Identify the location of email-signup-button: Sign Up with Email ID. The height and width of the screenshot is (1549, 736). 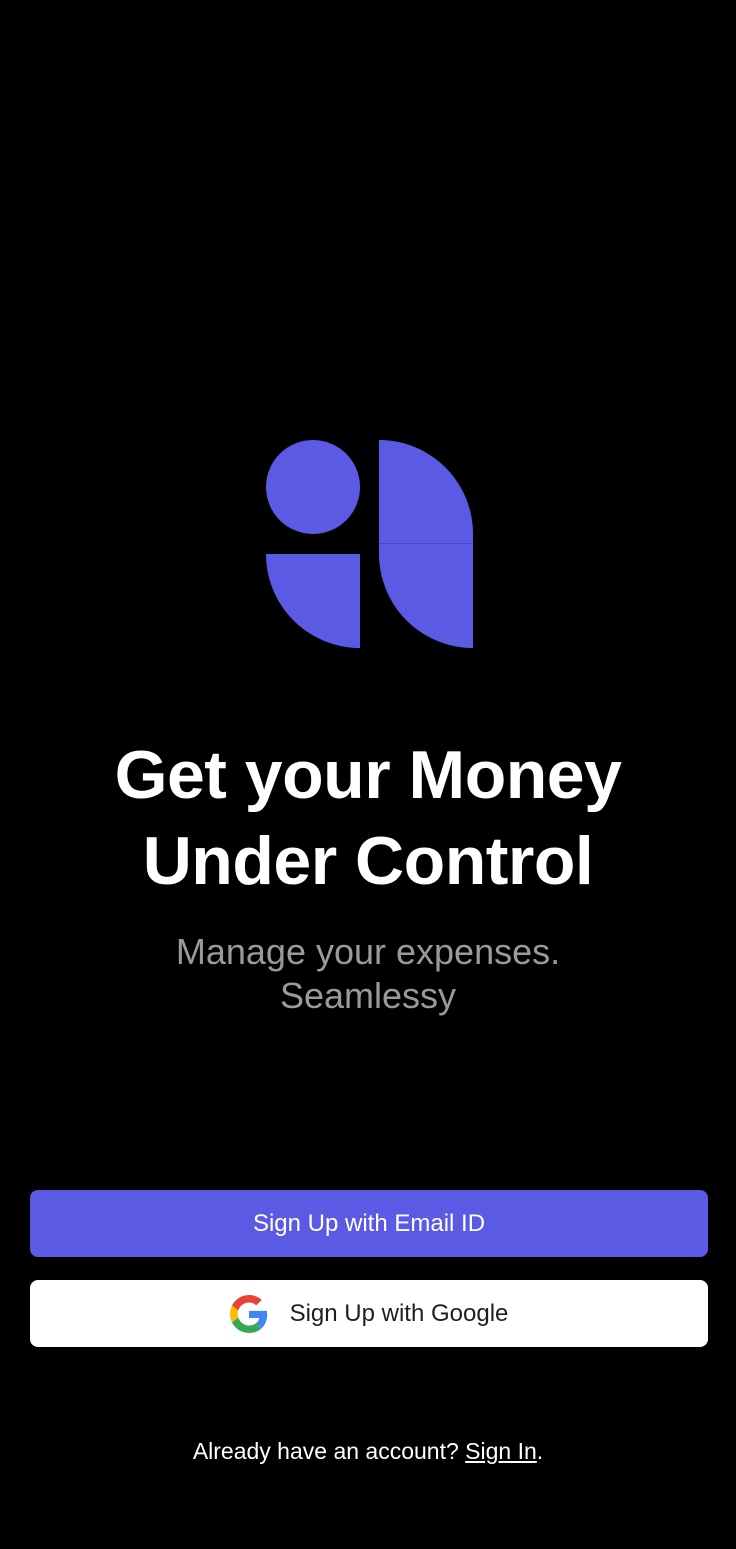
(369, 1223).